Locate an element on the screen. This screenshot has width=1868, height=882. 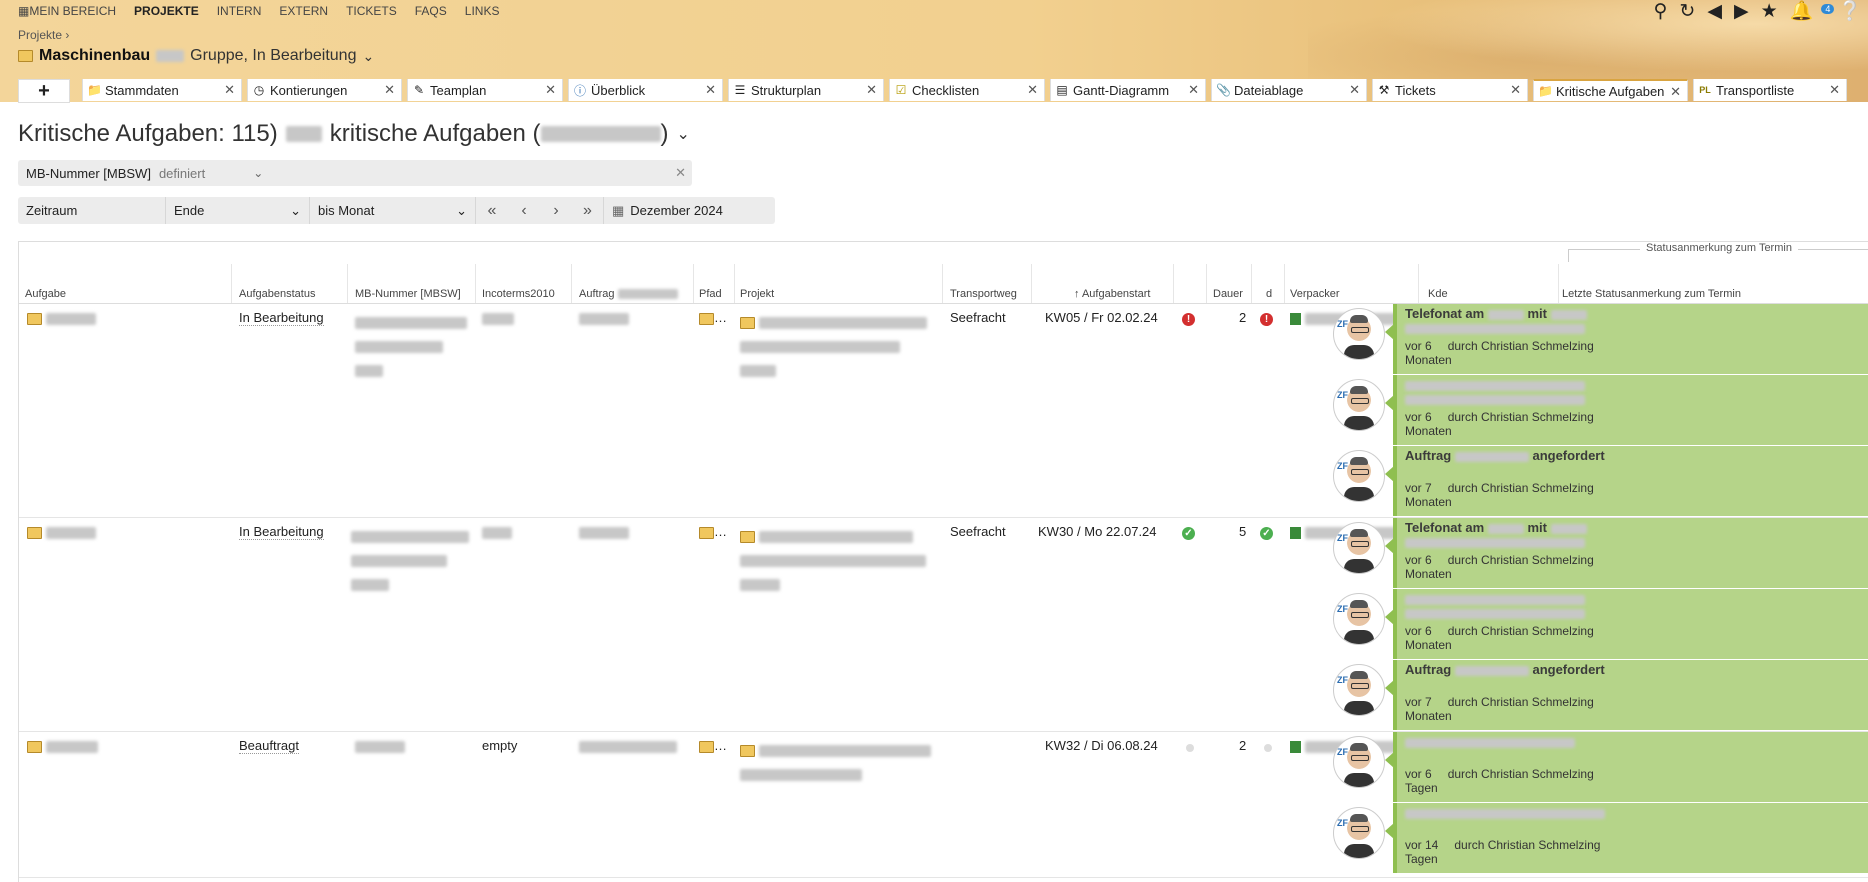
redacted-text is located at coordinates (170, 56).